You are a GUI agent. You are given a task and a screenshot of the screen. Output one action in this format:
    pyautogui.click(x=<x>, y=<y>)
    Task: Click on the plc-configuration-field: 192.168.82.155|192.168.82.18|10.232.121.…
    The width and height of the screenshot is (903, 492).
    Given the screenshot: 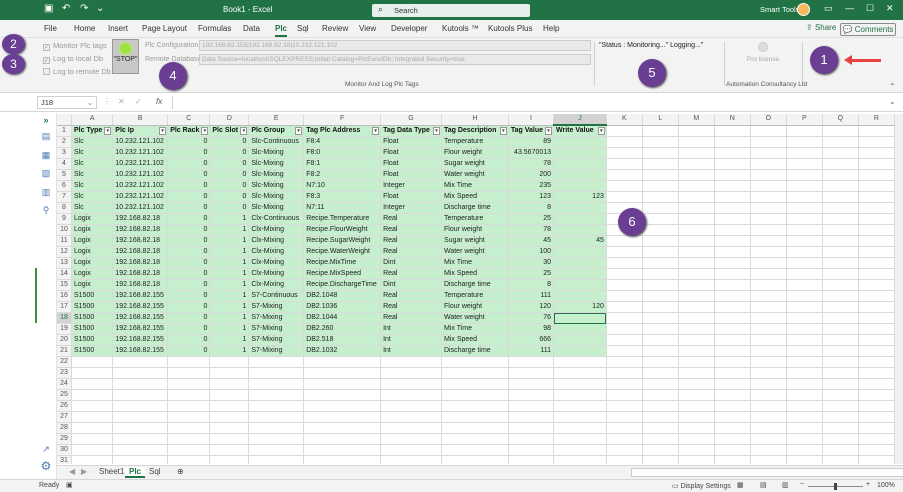 What is the action you would take?
    pyautogui.click(x=395, y=45)
    